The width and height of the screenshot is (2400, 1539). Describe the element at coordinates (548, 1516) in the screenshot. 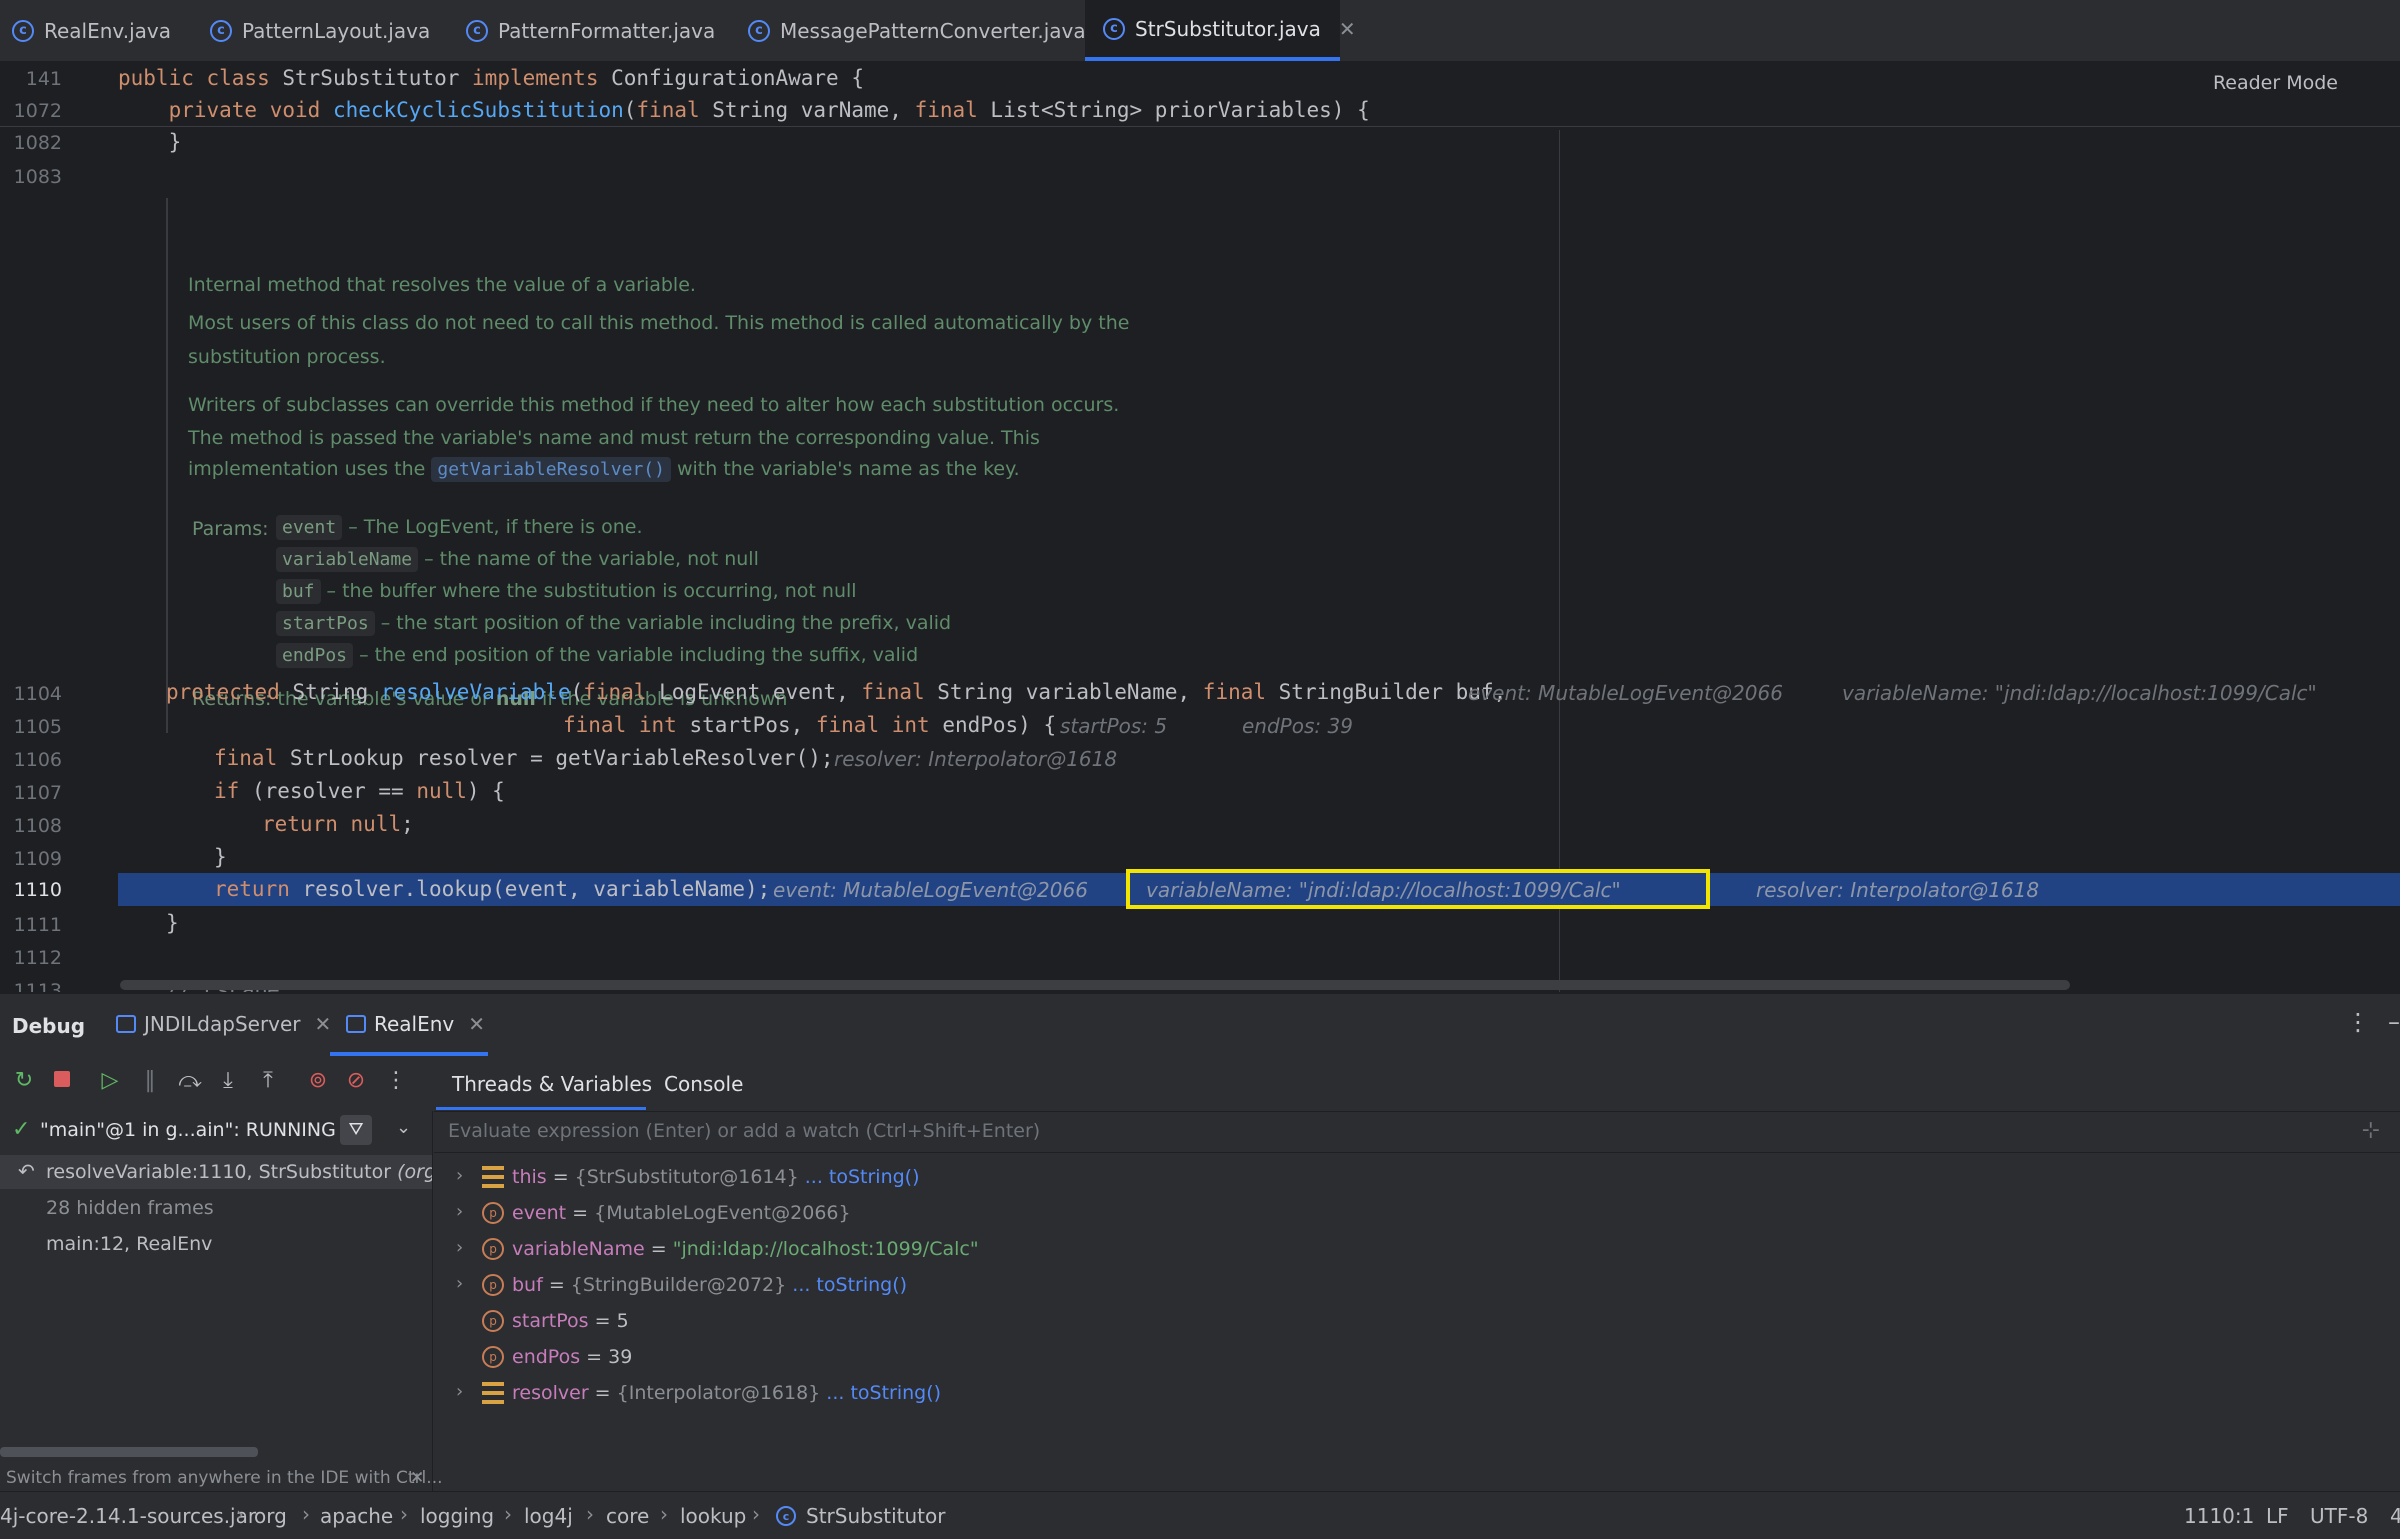

I see `breadcrumb-log4j: log4j` at that location.